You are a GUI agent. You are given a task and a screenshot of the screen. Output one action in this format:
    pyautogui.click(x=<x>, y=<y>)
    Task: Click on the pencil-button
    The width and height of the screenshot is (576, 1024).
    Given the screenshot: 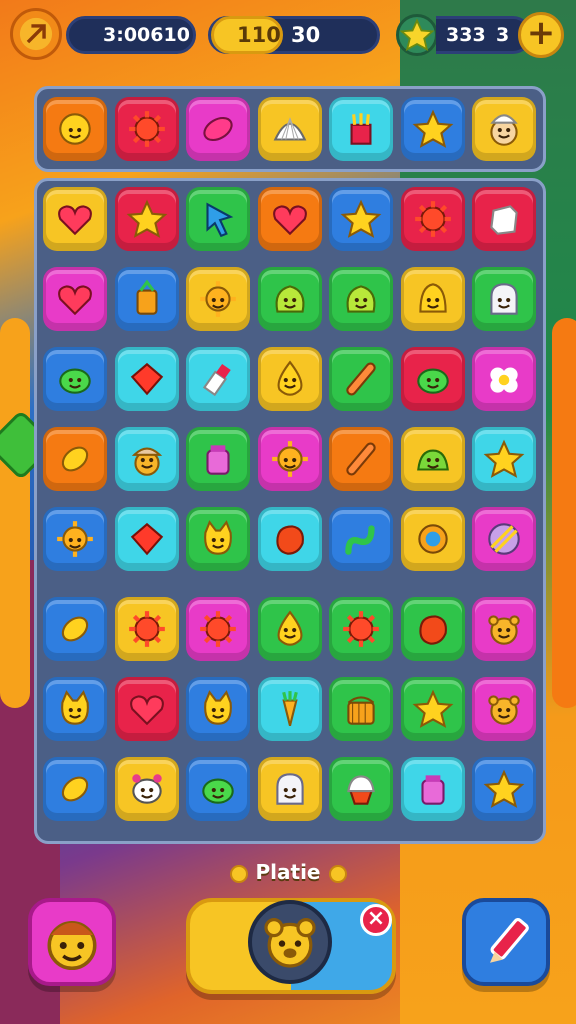 What is the action you would take?
    pyautogui.click(x=506, y=942)
    